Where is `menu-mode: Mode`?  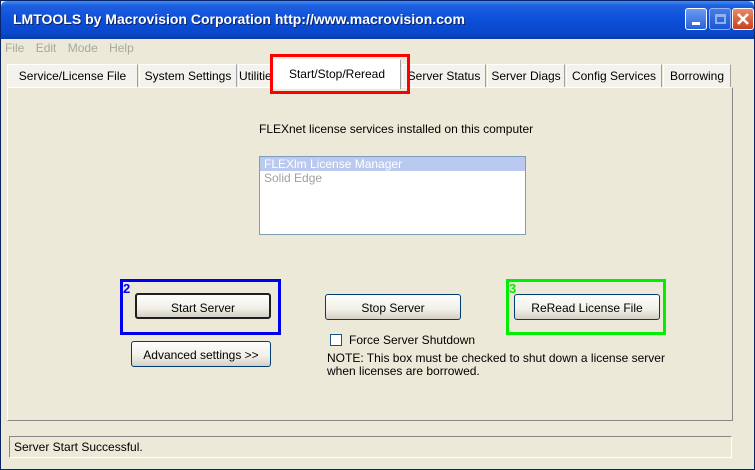 menu-mode: Mode is located at coordinates (83, 48).